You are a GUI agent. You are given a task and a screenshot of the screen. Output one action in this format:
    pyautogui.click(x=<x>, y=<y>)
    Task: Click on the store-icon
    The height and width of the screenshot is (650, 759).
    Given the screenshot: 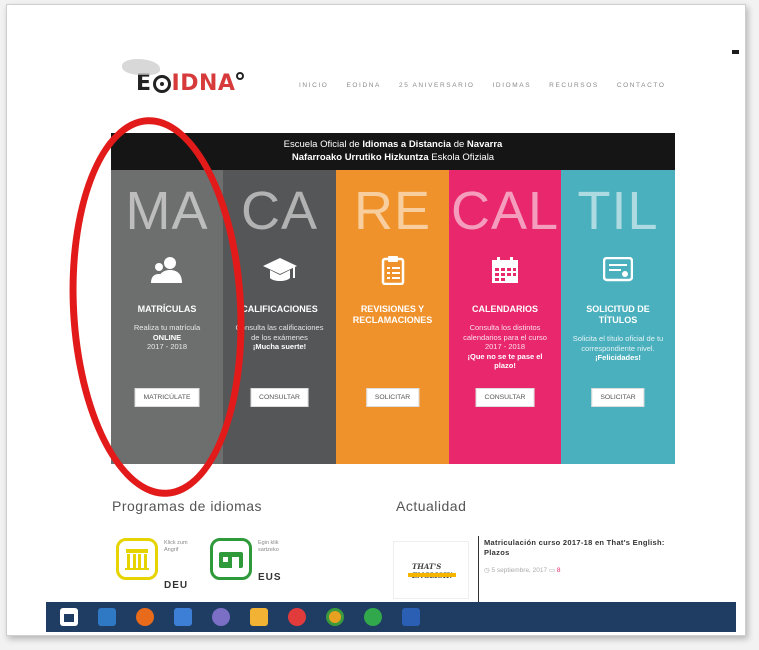 What is the action you would take?
    pyautogui.click(x=69, y=617)
    